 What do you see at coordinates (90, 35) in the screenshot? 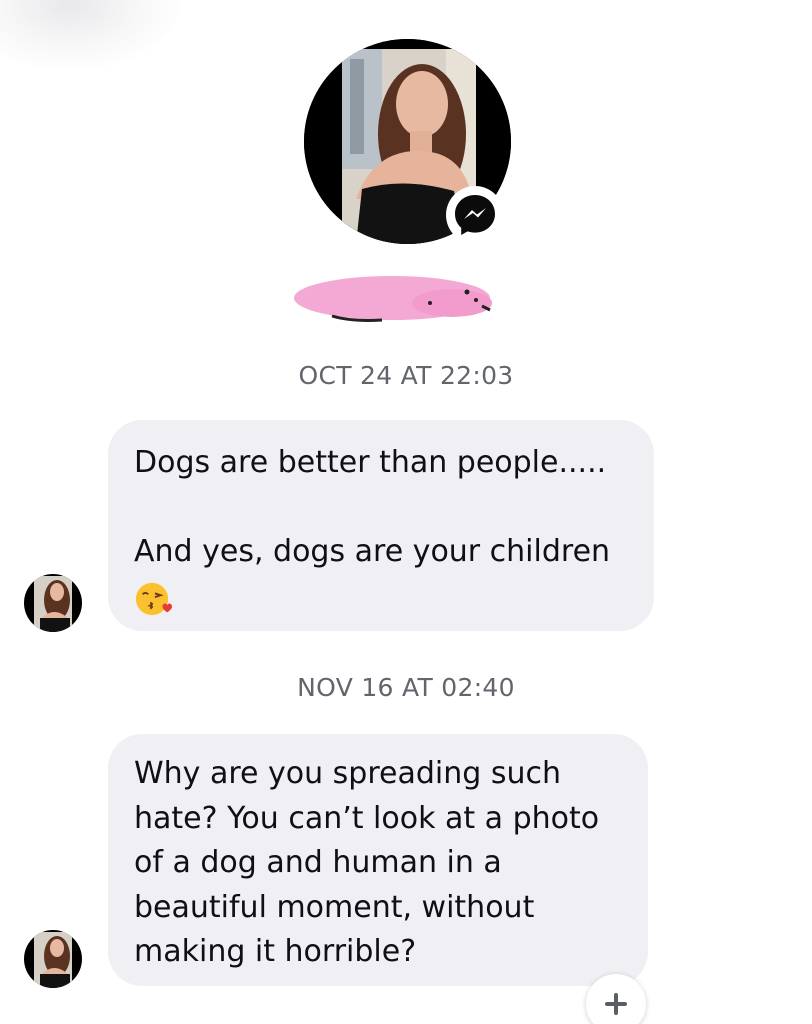
I see `corner-shade` at bounding box center [90, 35].